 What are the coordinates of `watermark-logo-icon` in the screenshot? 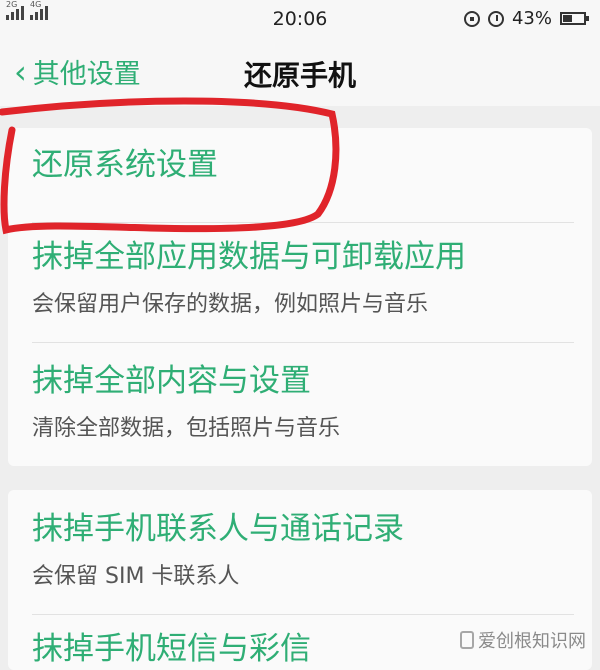 It's located at (467, 640).